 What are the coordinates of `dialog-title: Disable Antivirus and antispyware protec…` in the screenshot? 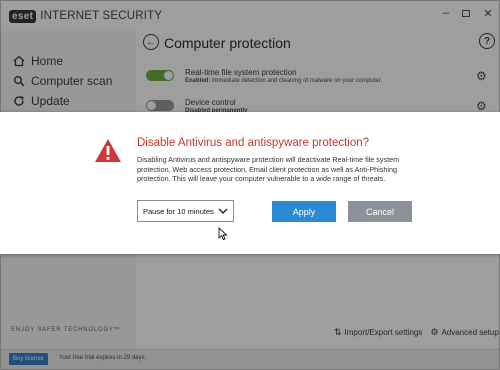 It's located at (253, 143).